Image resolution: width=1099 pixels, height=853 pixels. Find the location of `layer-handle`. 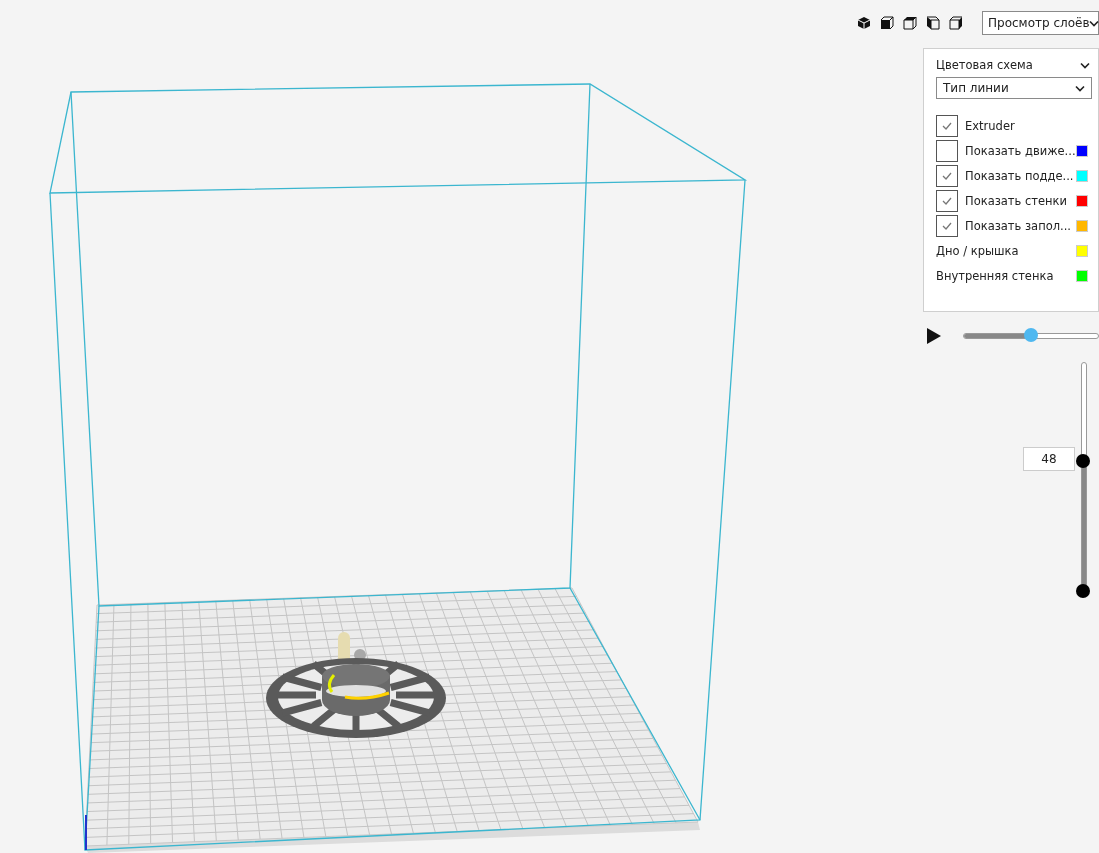

layer-handle is located at coordinates (1083, 461).